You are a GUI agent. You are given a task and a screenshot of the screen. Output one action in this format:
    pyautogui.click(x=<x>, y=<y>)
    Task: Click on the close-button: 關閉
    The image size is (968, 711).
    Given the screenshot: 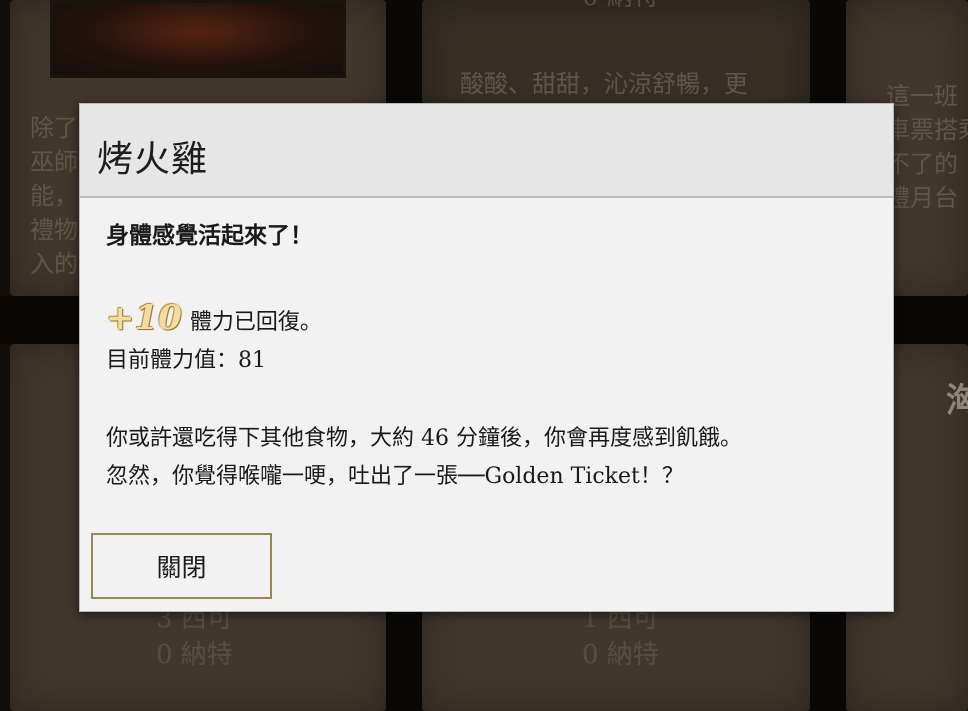 What is the action you would take?
    pyautogui.click(x=181, y=566)
    